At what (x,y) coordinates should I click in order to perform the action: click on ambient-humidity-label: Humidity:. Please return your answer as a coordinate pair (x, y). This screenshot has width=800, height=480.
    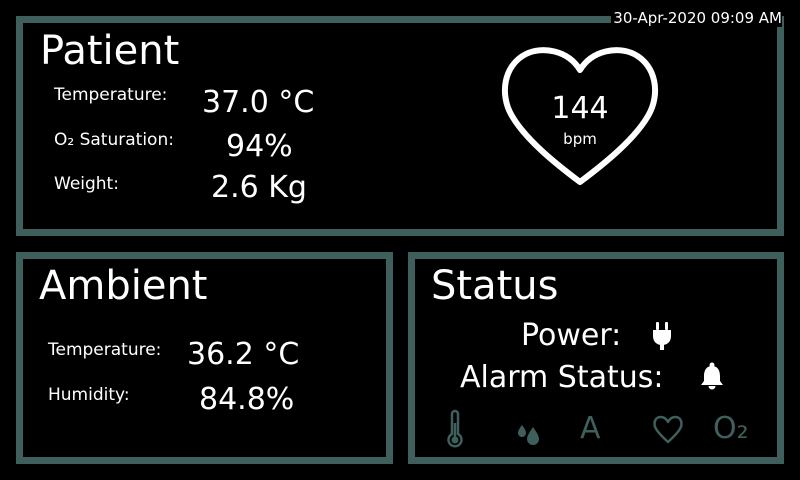
    Looking at the image, I should click on (89, 395).